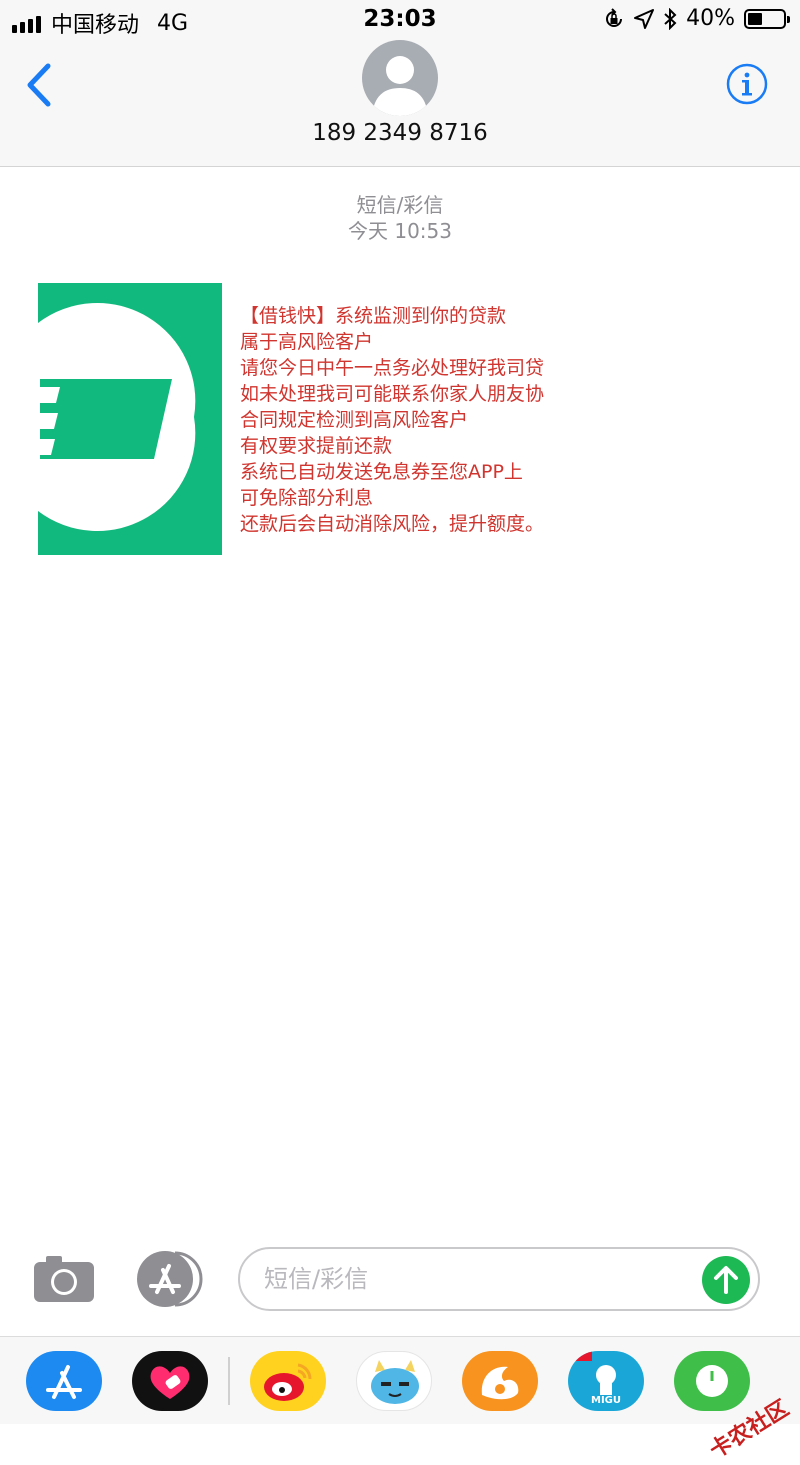 This screenshot has height=1465, width=800. I want to click on message-line: 如未处理我司可能联系你家人朋友协, so click(392, 394).